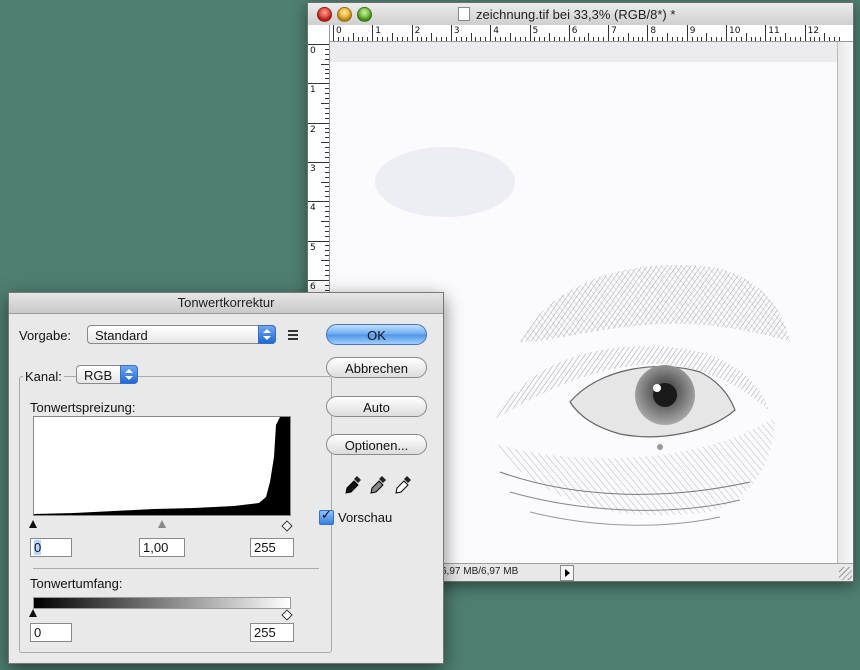 Image resolution: width=860 pixels, height=670 pixels. Describe the element at coordinates (464, 14) in the screenshot. I see `document-icon` at that location.